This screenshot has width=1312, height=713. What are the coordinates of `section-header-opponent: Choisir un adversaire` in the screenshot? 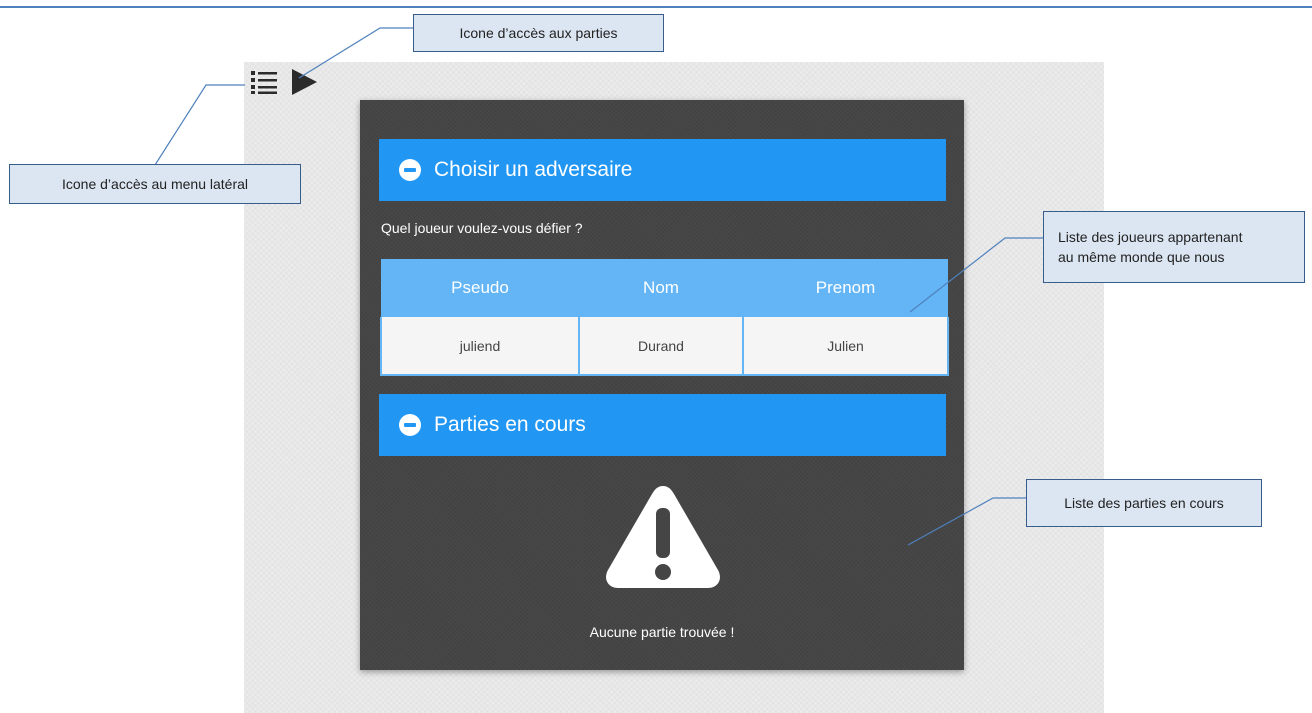 It's located at (662, 170).